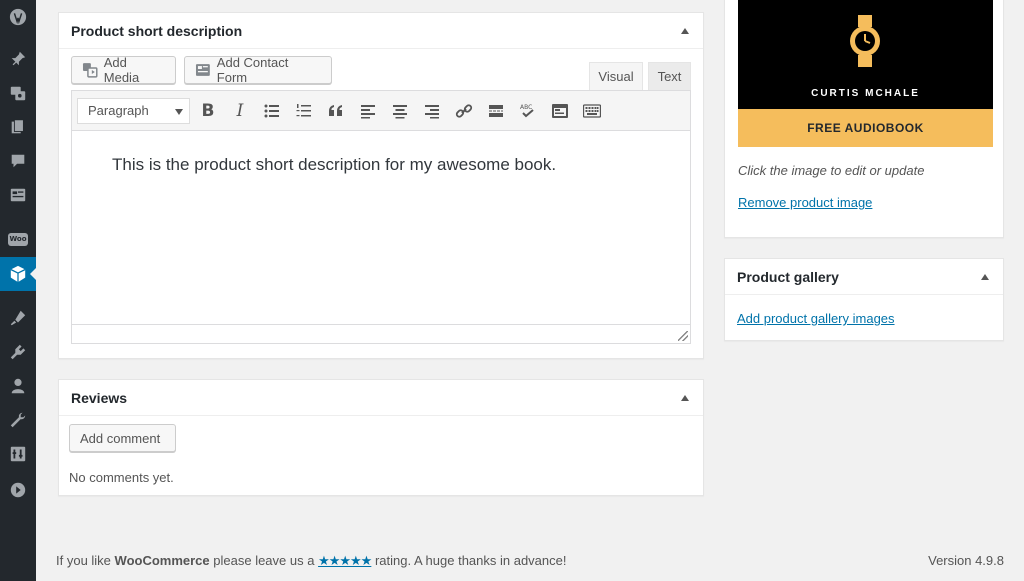  Describe the element at coordinates (157, 30) in the screenshot. I see `short-description-title: Product short description` at that location.